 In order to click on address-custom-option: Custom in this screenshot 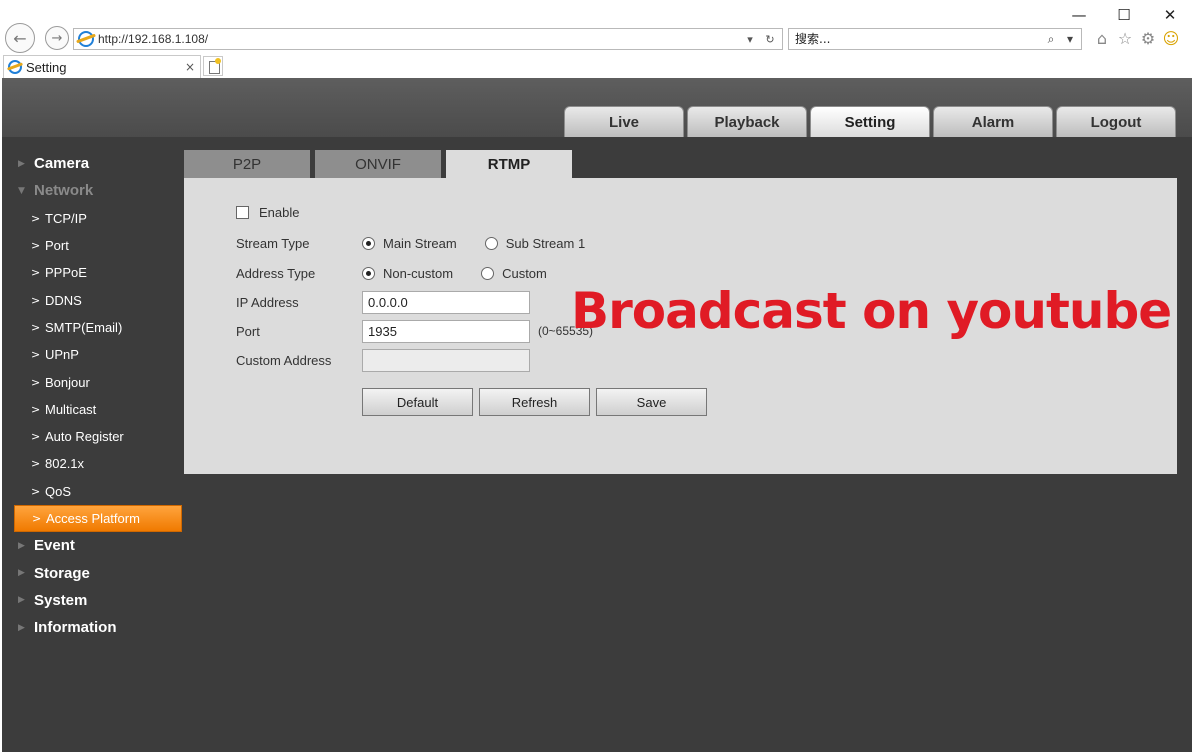, I will do `click(514, 273)`.